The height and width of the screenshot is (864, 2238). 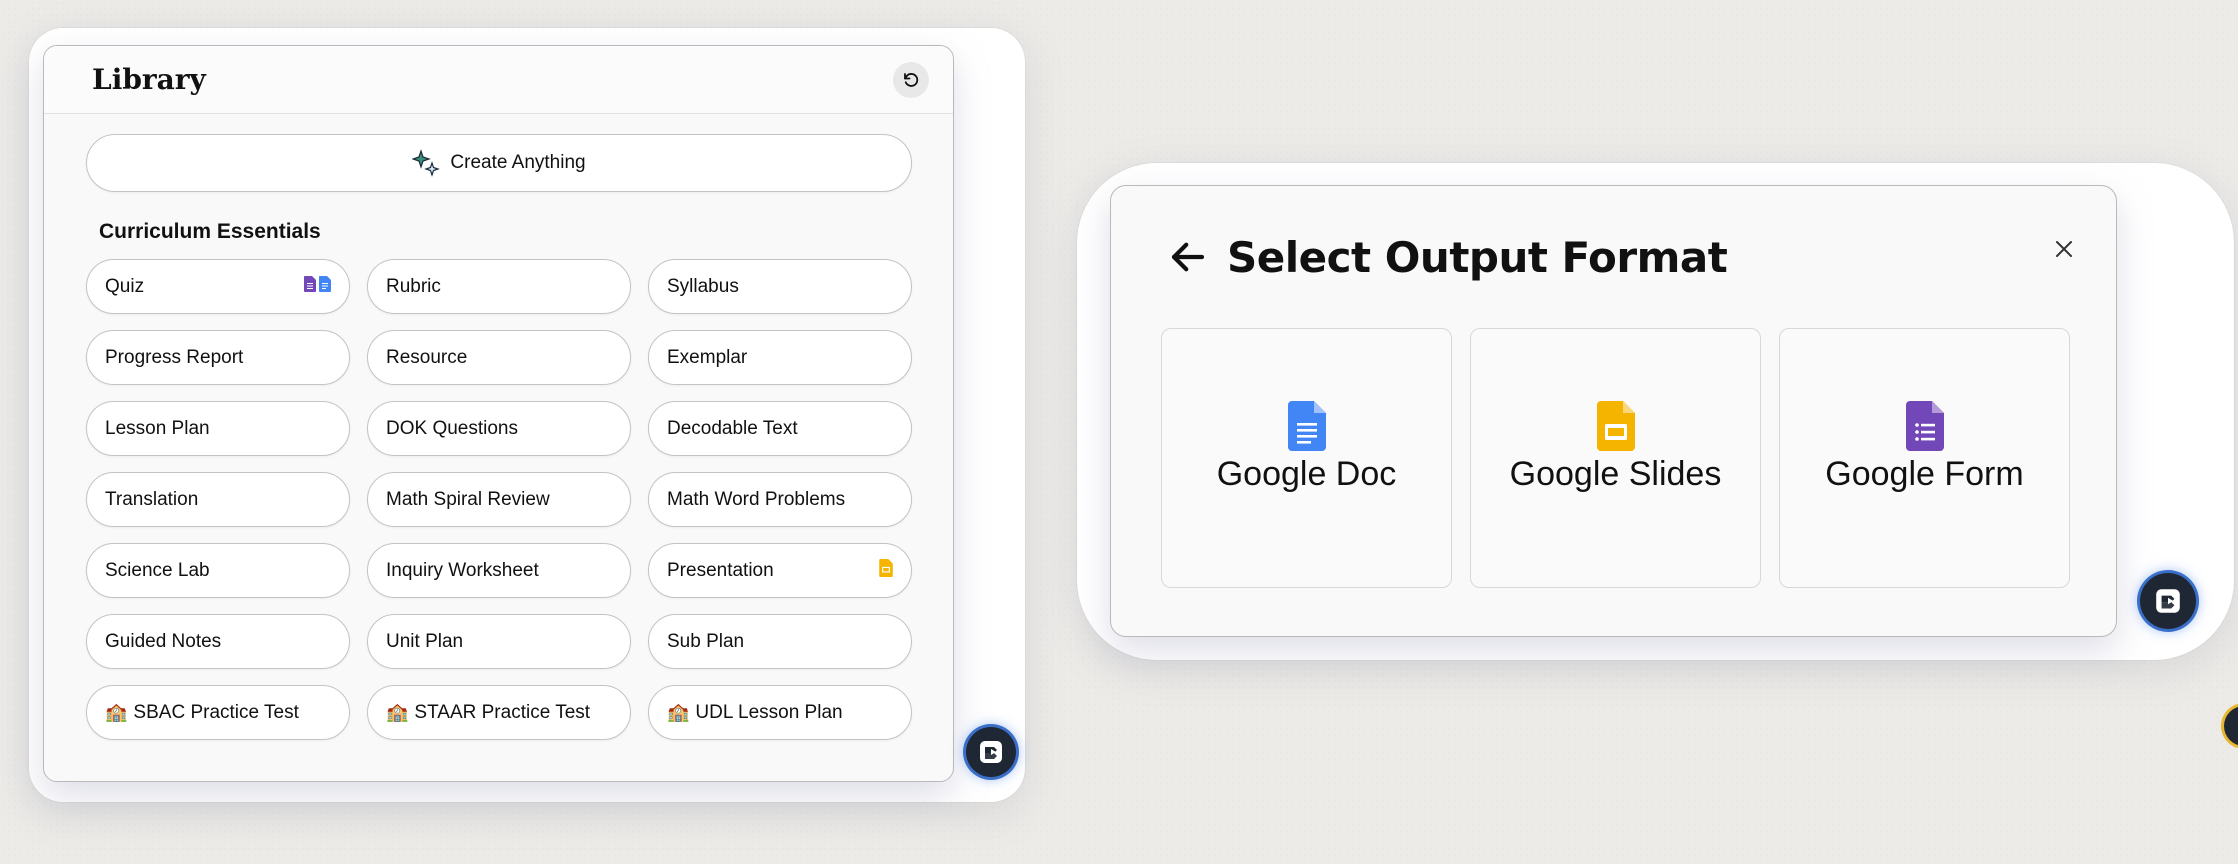 What do you see at coordinates (462, 570) in the screenshot?
I see `library-item-label: Inquiry Worksheet` at bounding box center [462, 570].